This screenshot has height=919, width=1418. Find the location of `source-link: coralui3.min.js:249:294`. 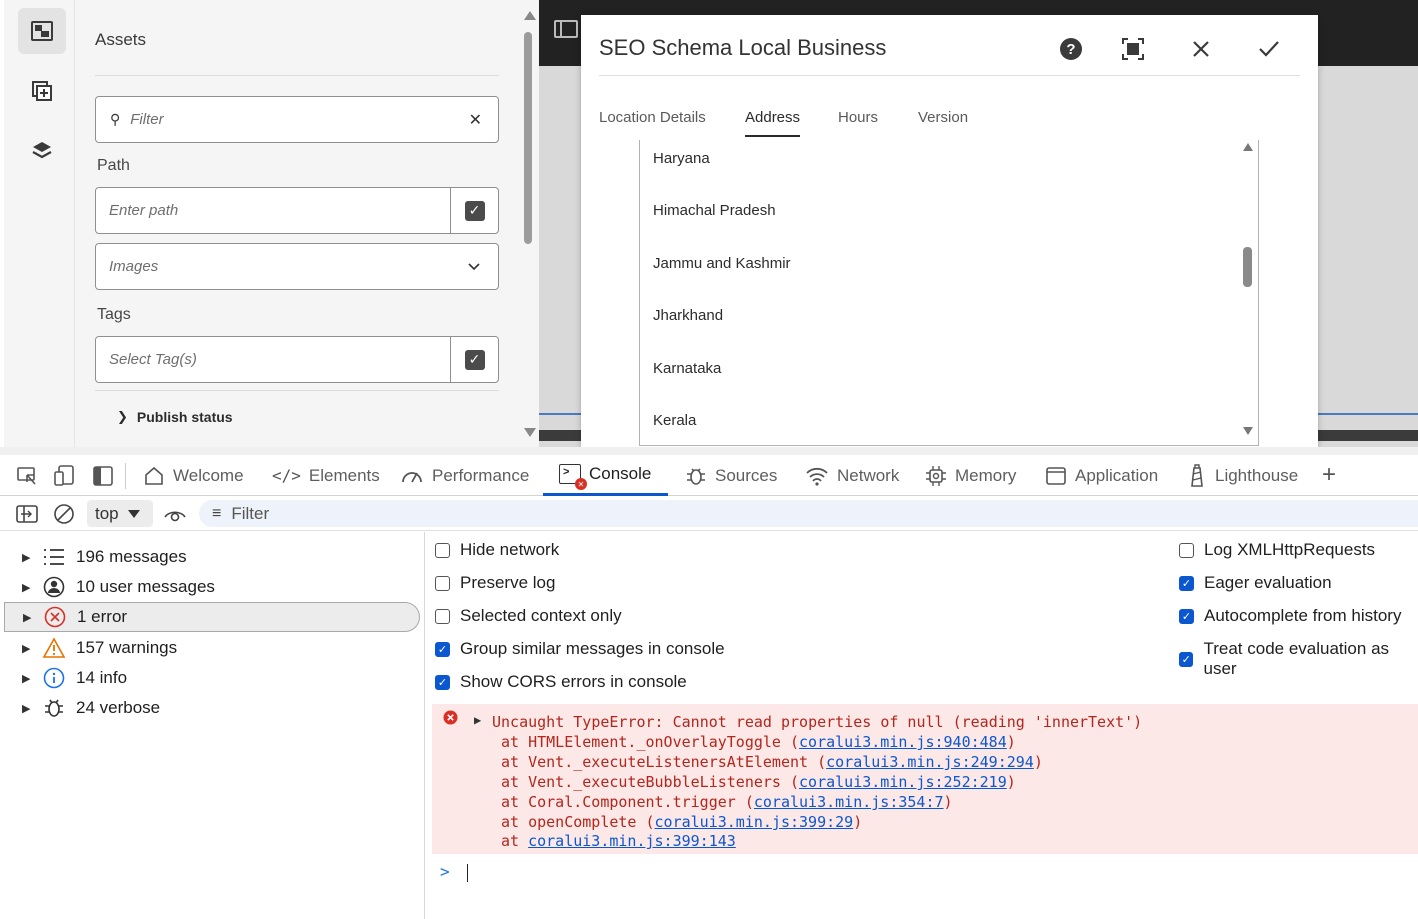

source-link: coralui3.min.js:249:294 is located at coordinates (930, 762).